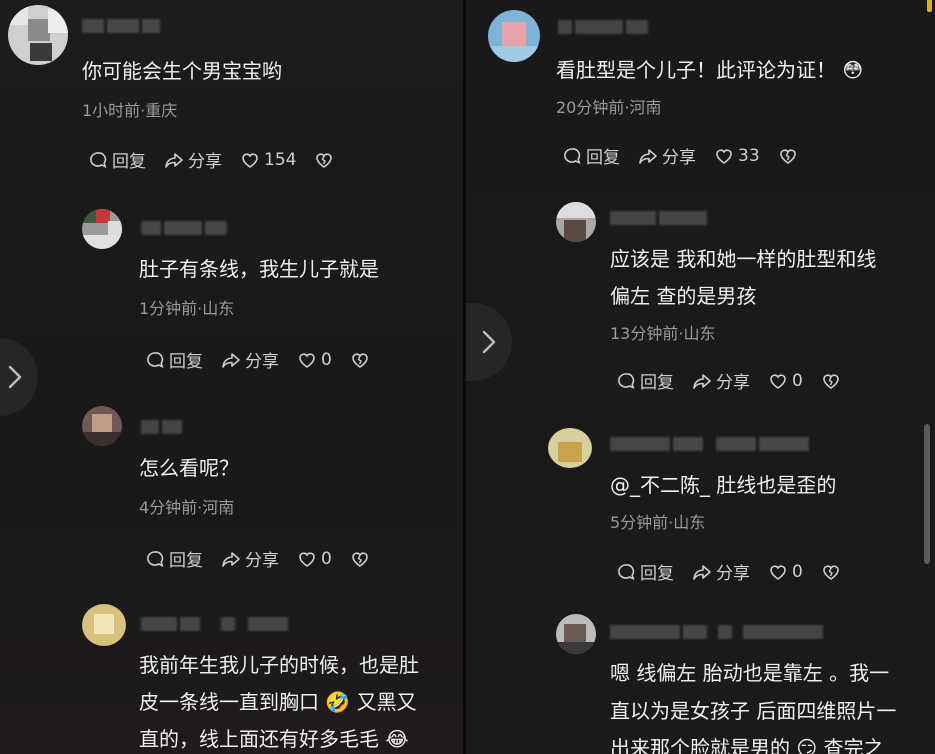  What do you see at coordinates (749, 155) in the screenshot?
I see `like-count: 33` at bounding box center [749, 155].